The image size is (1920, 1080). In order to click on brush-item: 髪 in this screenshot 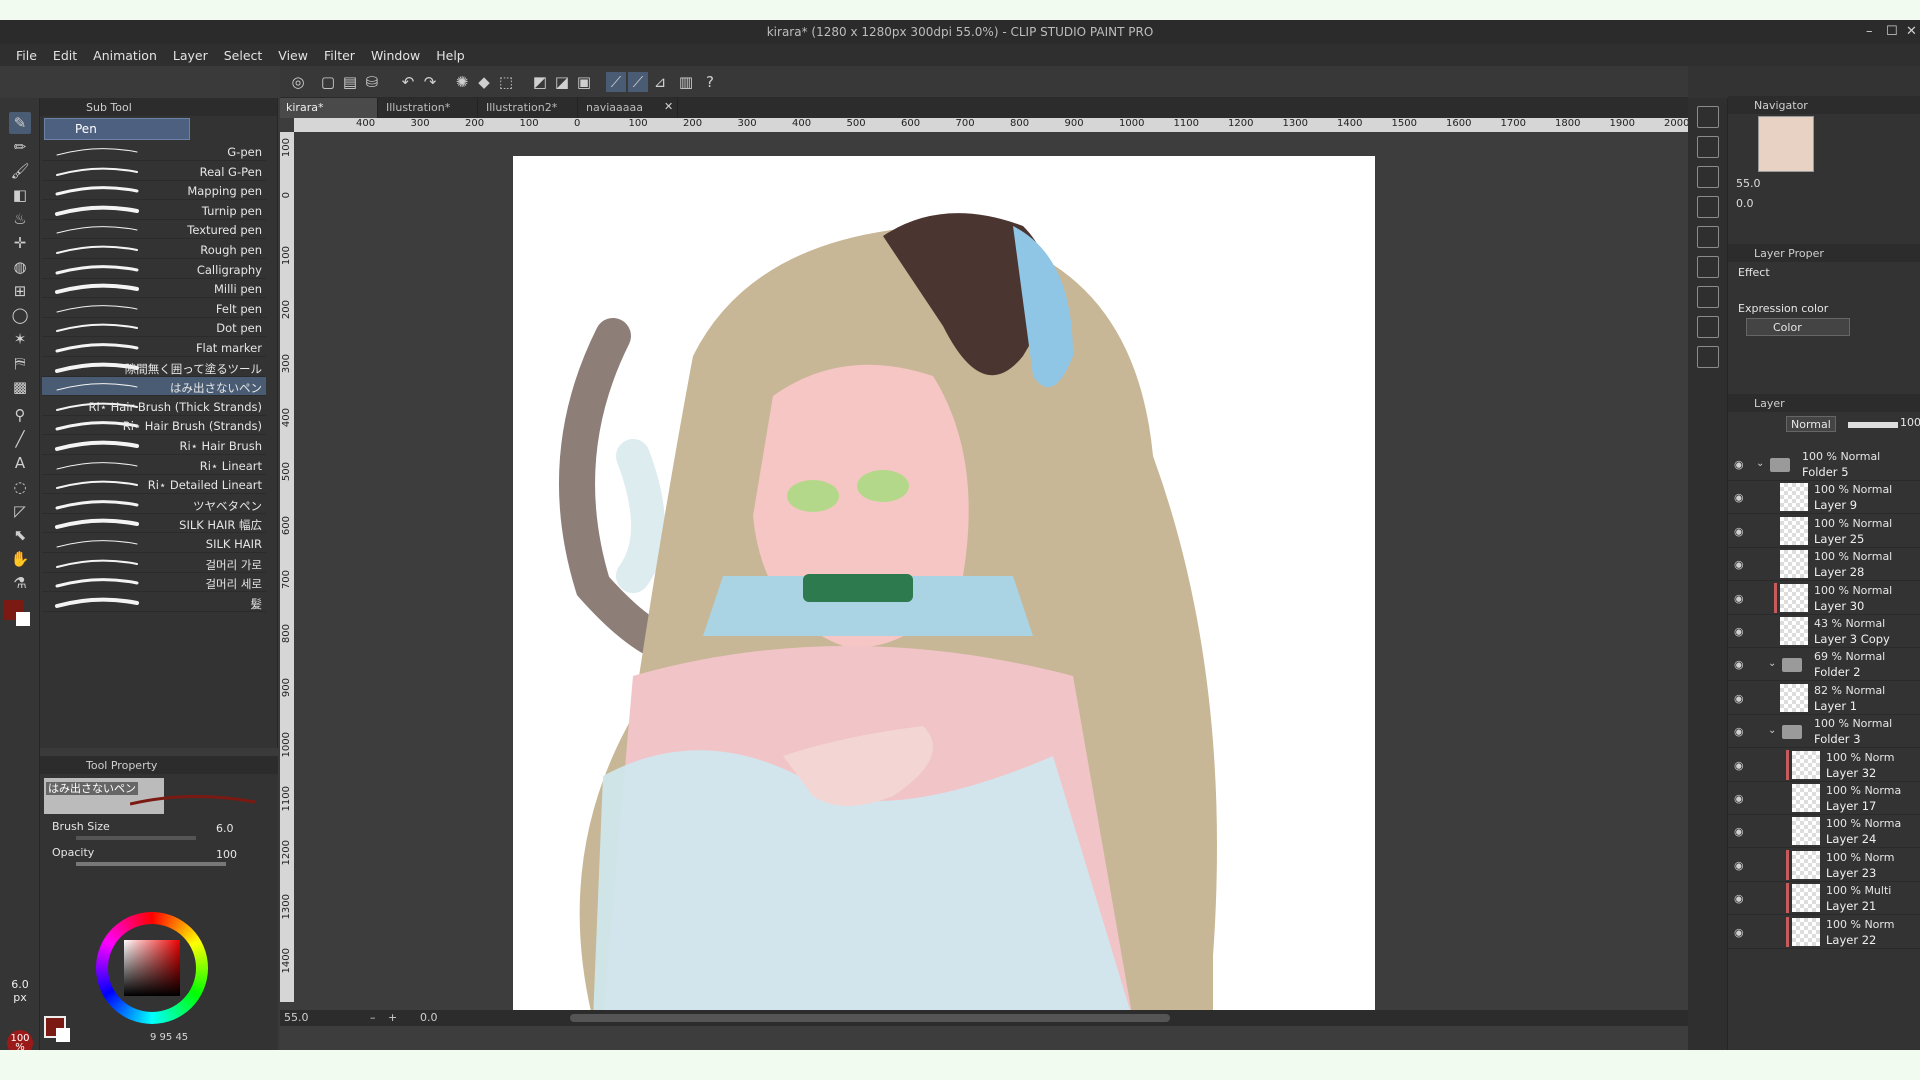, I will do `click(154, 602)`.